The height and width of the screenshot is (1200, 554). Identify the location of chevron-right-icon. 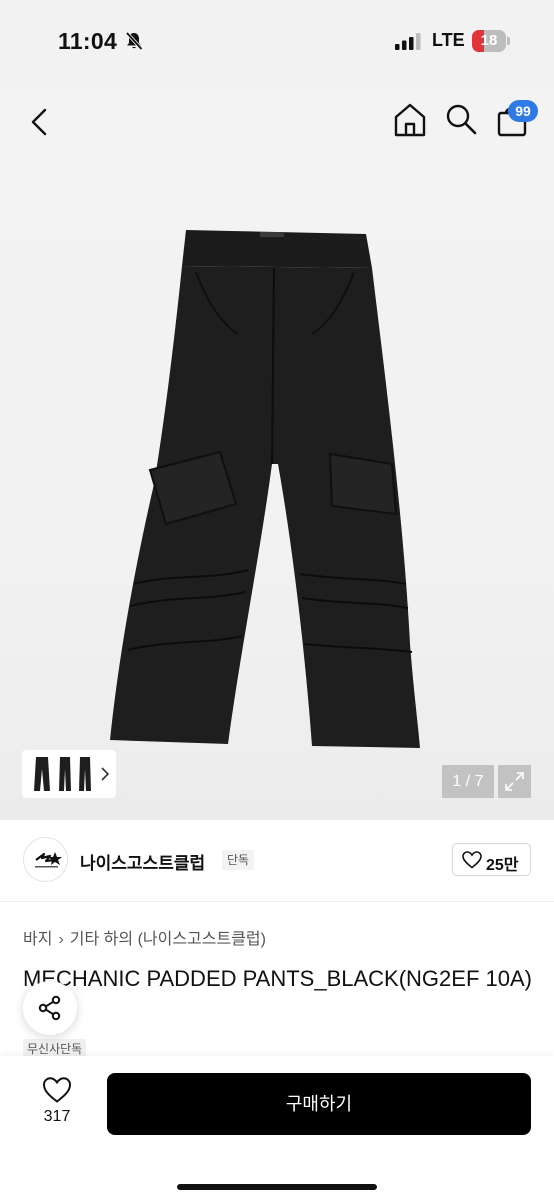
(105, 774).